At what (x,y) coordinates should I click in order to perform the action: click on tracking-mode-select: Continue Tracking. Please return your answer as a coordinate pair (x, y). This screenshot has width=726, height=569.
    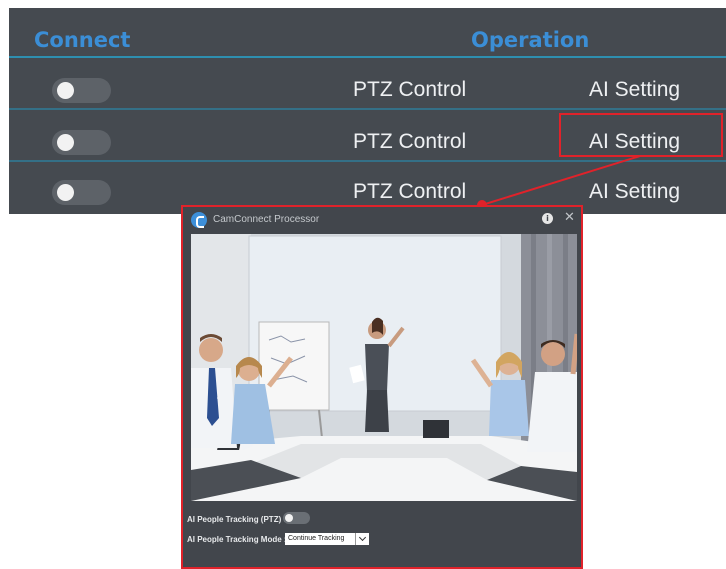
    Looking at the image, I should click on (320, 539).